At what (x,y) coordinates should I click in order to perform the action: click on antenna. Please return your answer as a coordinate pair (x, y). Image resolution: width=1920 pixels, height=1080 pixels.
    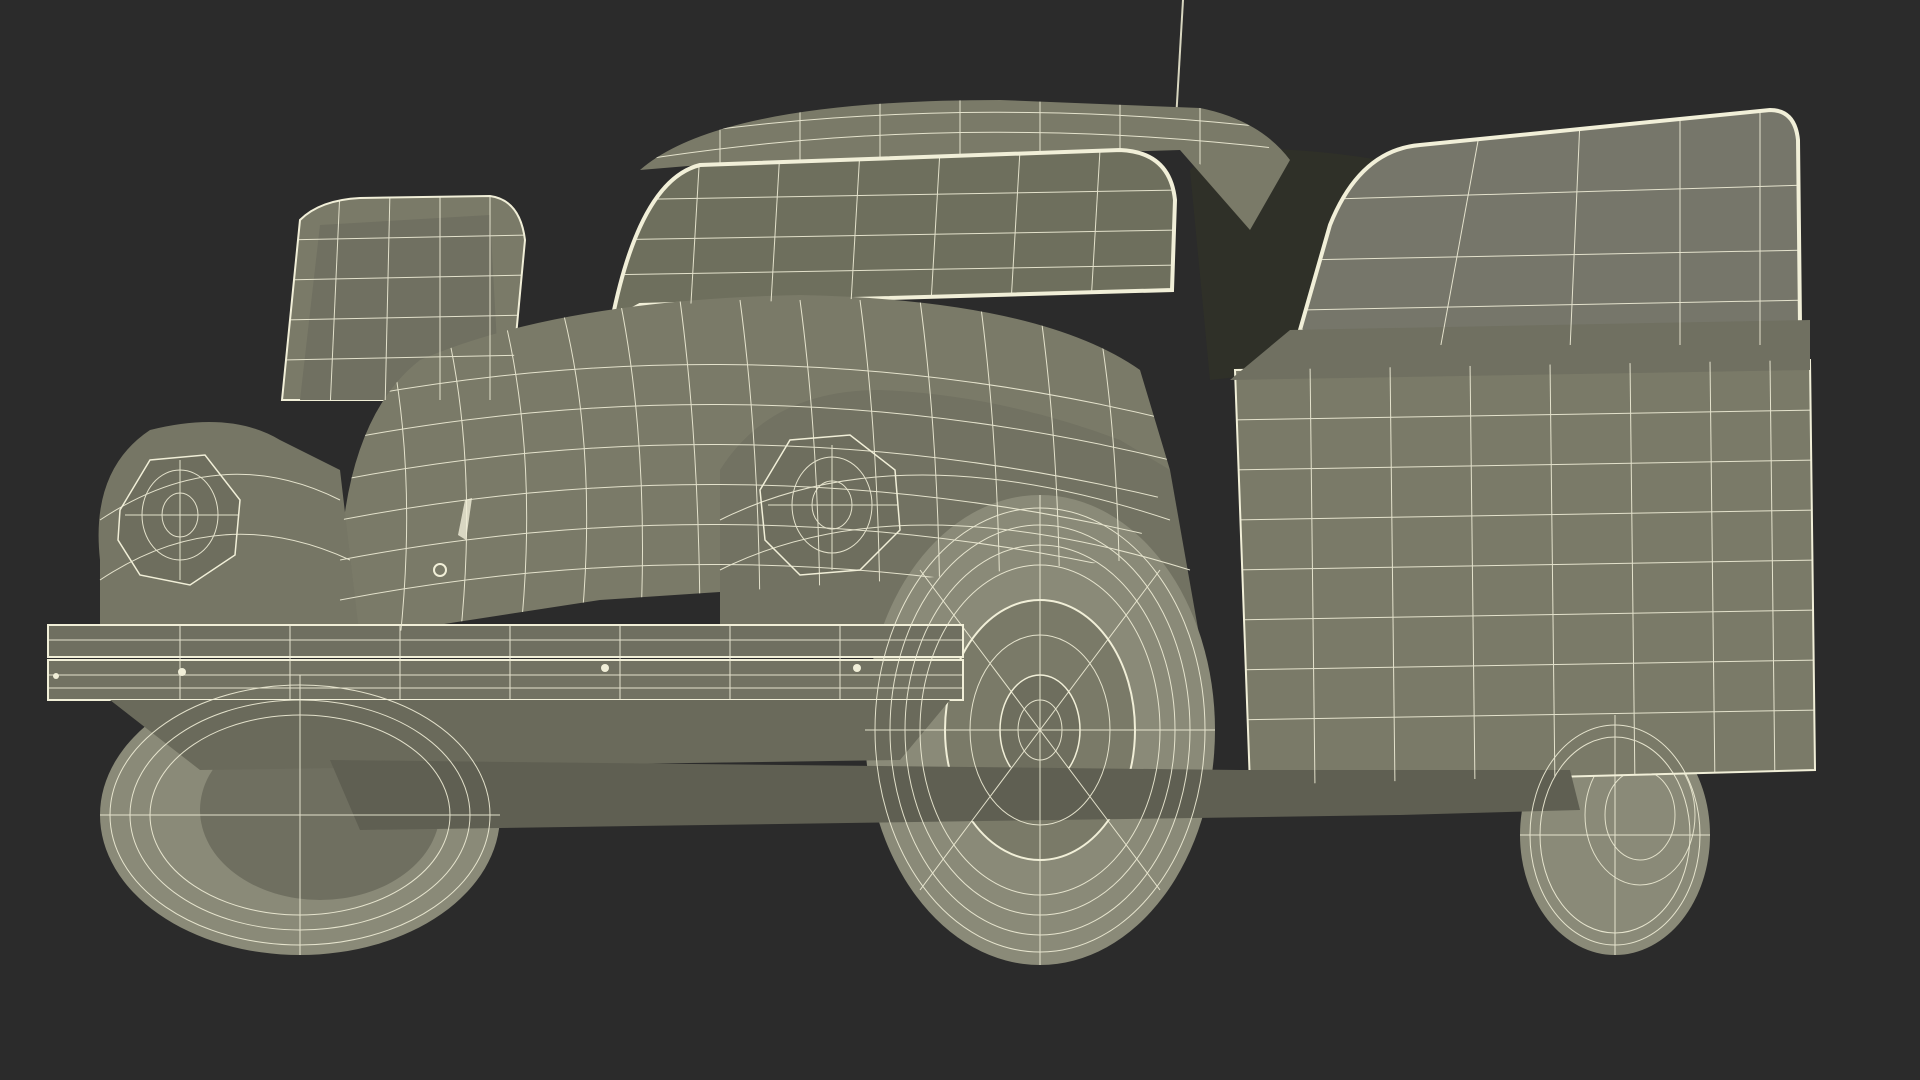
    Looking at the image, I should click on (1179, 60).